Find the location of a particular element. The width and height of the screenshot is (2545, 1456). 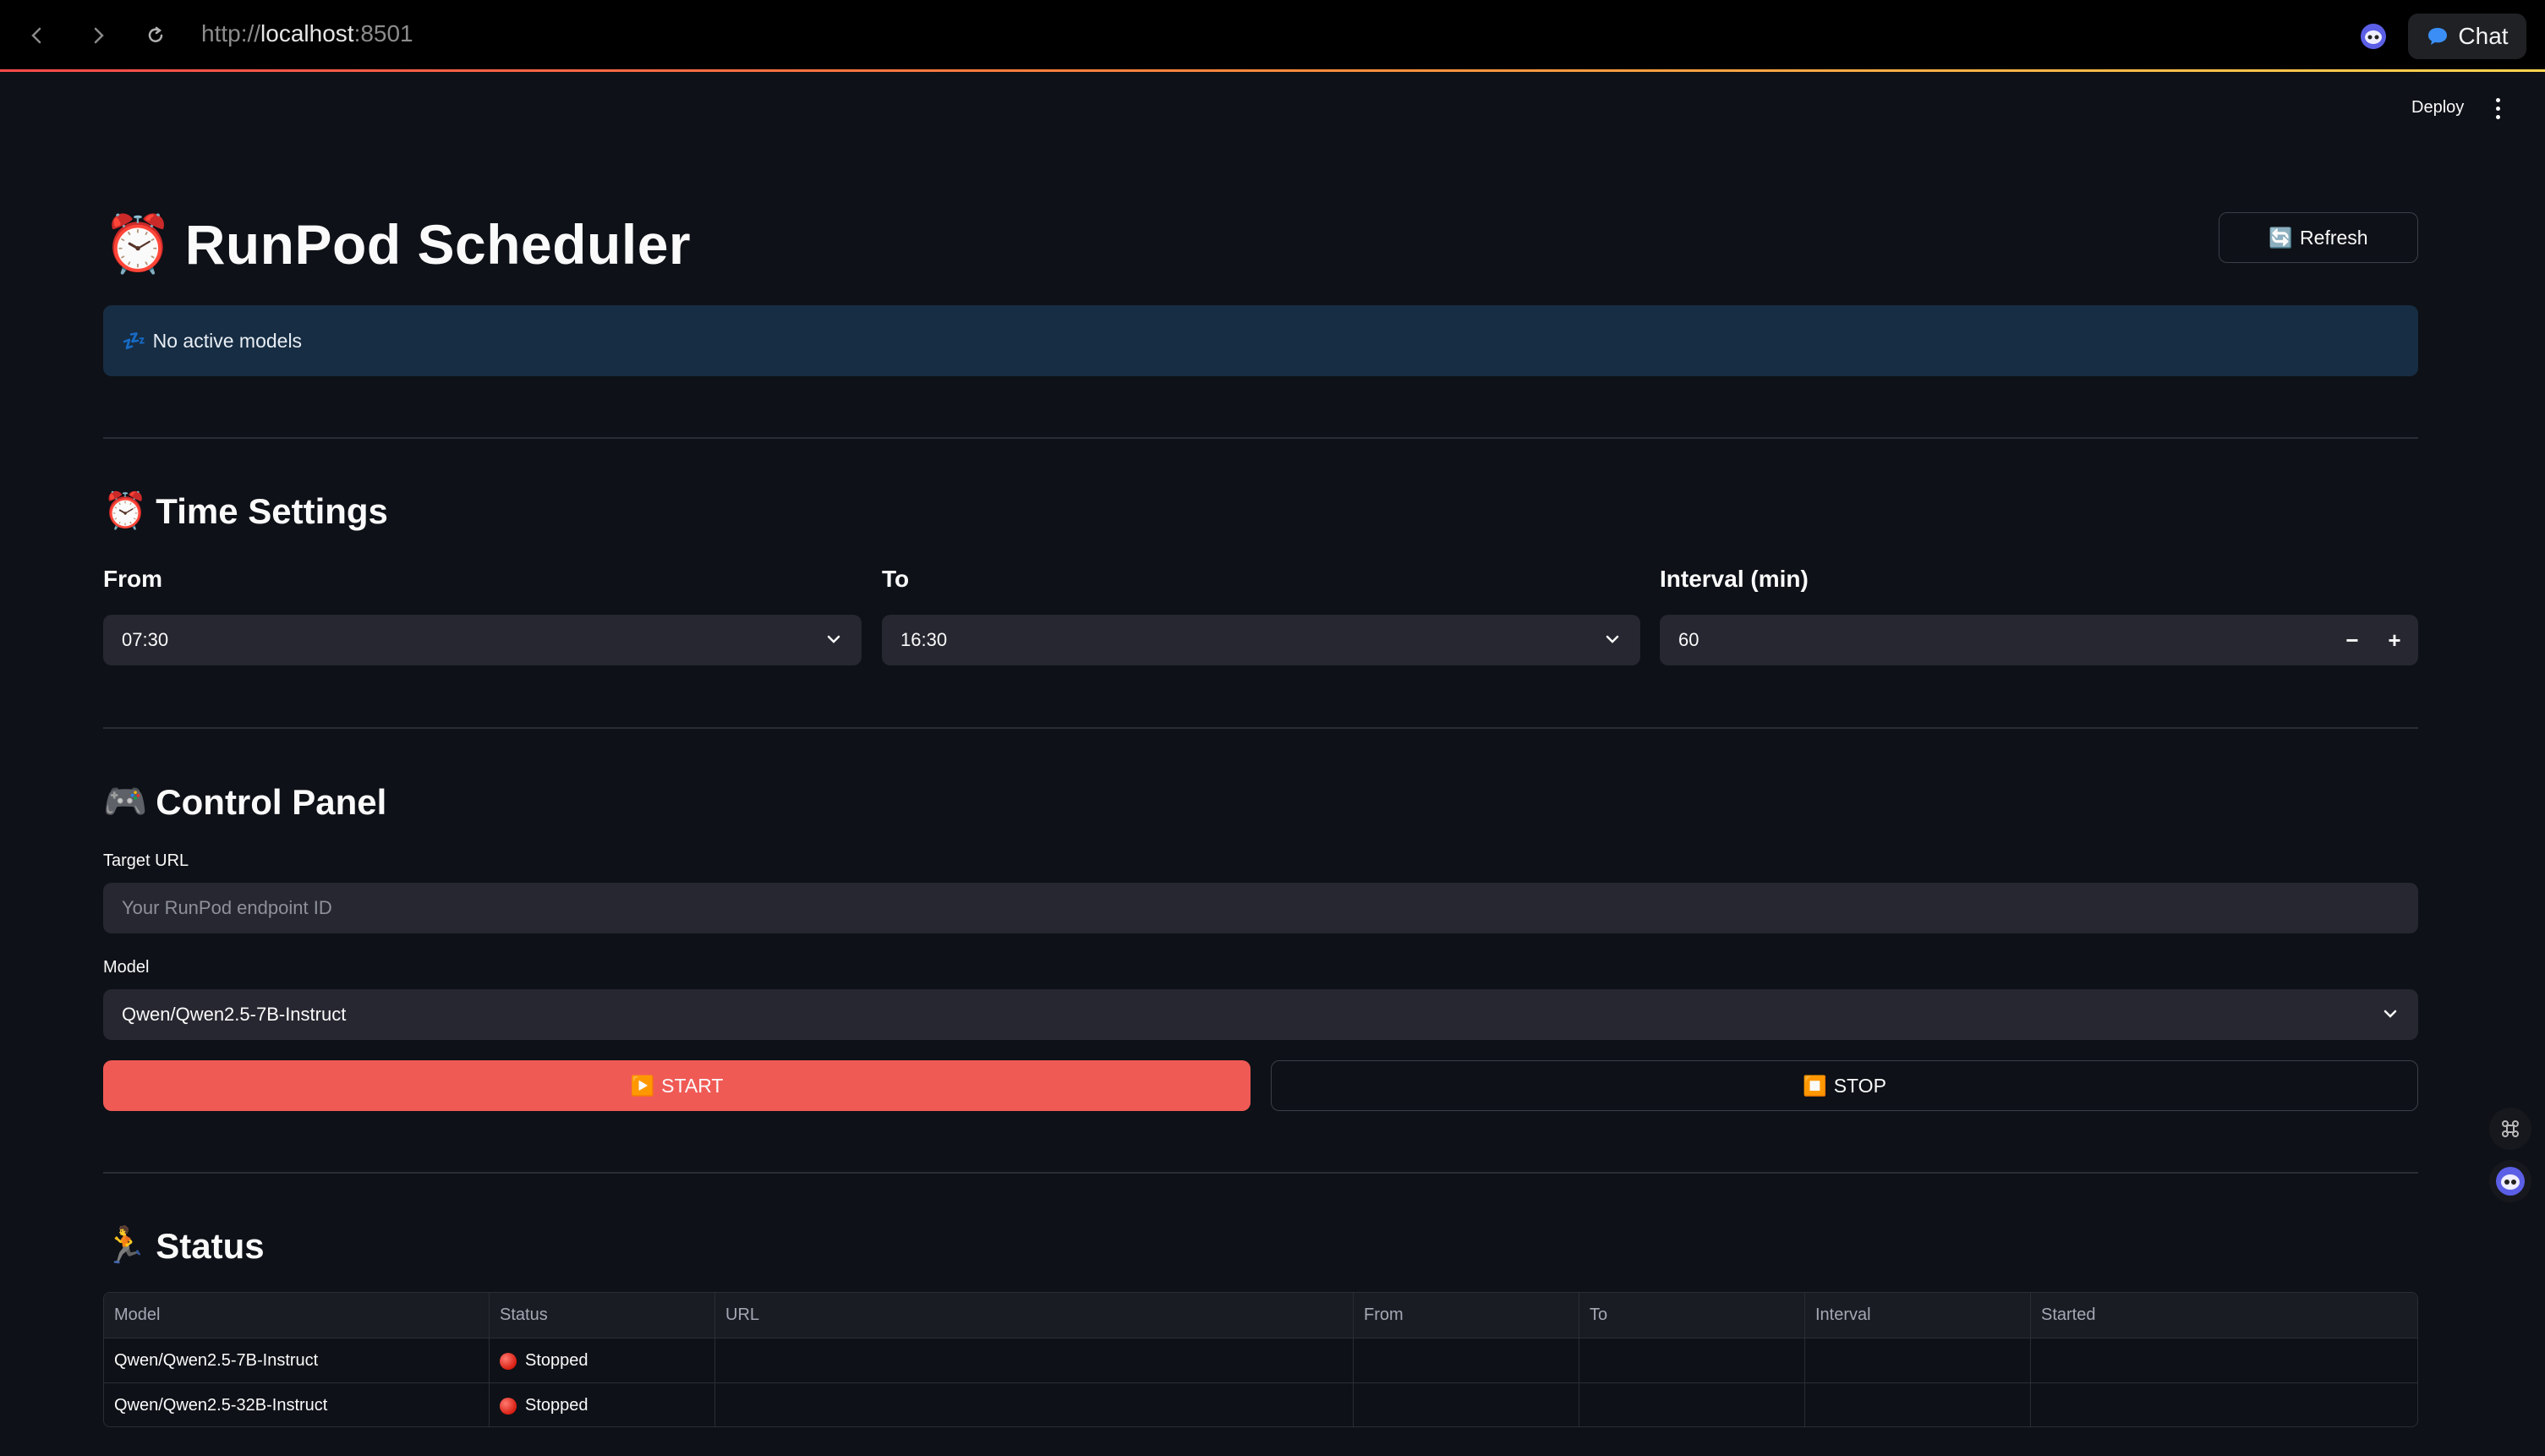

target-url-placeholder: Your RunPod endpoint ID is located at coordinates (227, 908).